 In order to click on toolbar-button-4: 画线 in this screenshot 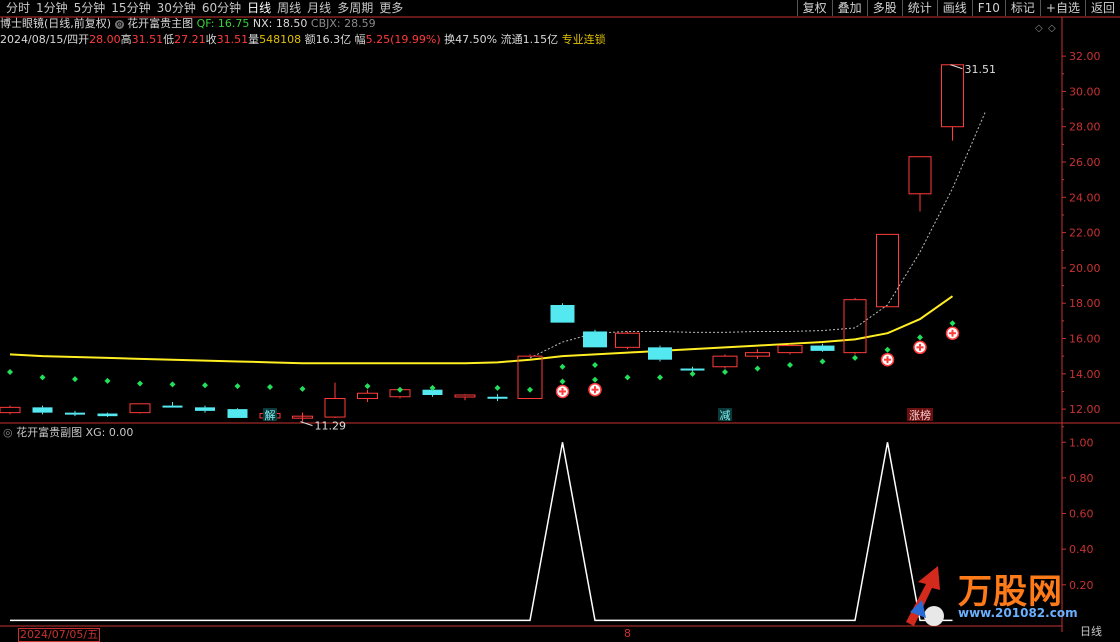, I will do `click(954, 8)`.